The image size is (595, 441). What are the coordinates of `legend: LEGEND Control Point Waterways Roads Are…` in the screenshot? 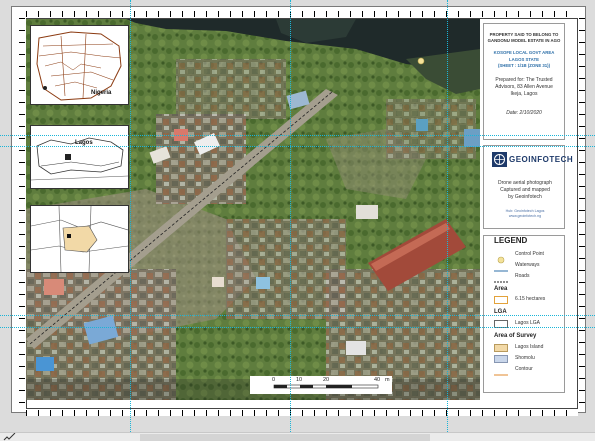 It's located at (524, 314).